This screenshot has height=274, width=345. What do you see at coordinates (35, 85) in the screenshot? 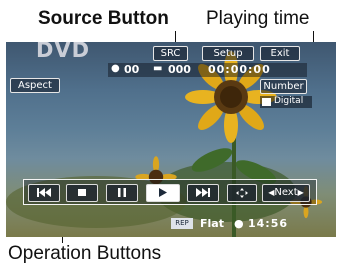
I see `aspect-button: Aspect` at bounding box center [35, 85].